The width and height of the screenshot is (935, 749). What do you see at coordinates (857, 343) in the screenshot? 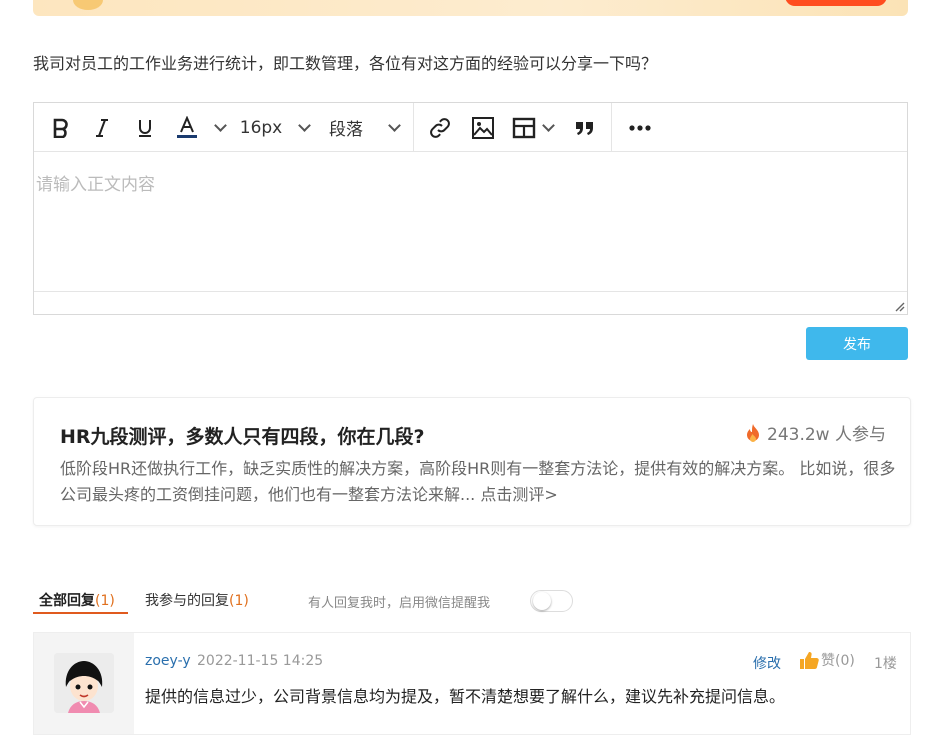
I see `publish-button: 发布` at bounding box center [857, 343].